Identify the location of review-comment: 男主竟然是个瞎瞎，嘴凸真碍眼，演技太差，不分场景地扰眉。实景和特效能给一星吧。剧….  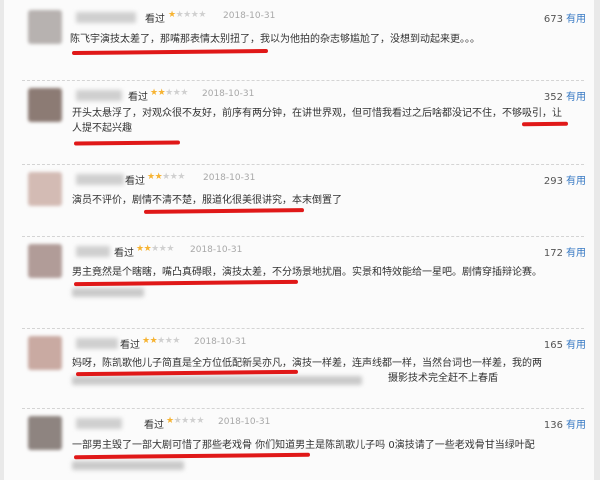
(307, 272).